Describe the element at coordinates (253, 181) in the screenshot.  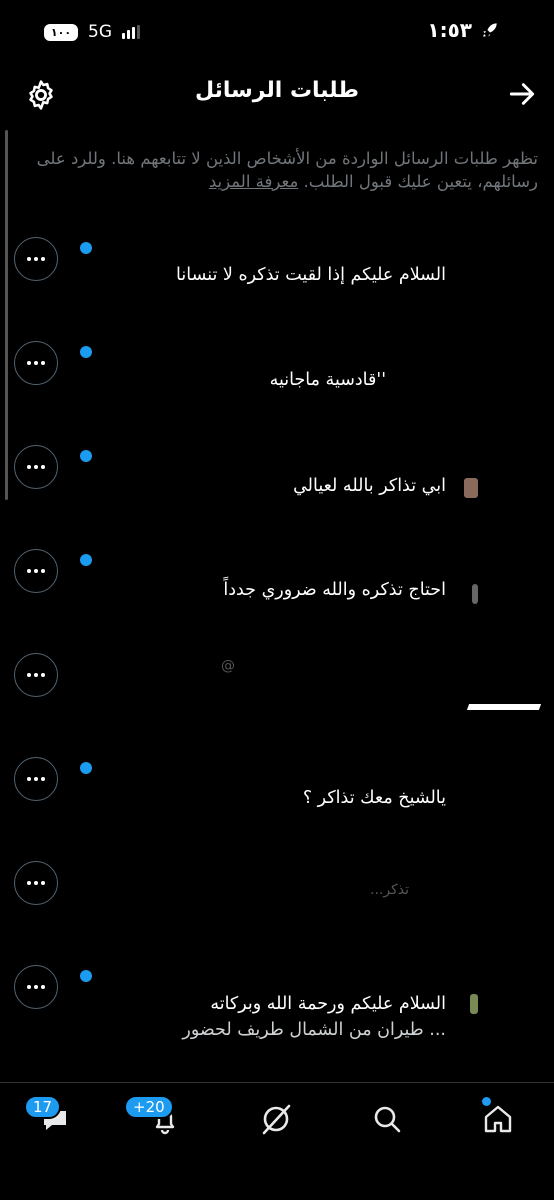
I see `learn-more-link: معرفة المزيد` at that location.